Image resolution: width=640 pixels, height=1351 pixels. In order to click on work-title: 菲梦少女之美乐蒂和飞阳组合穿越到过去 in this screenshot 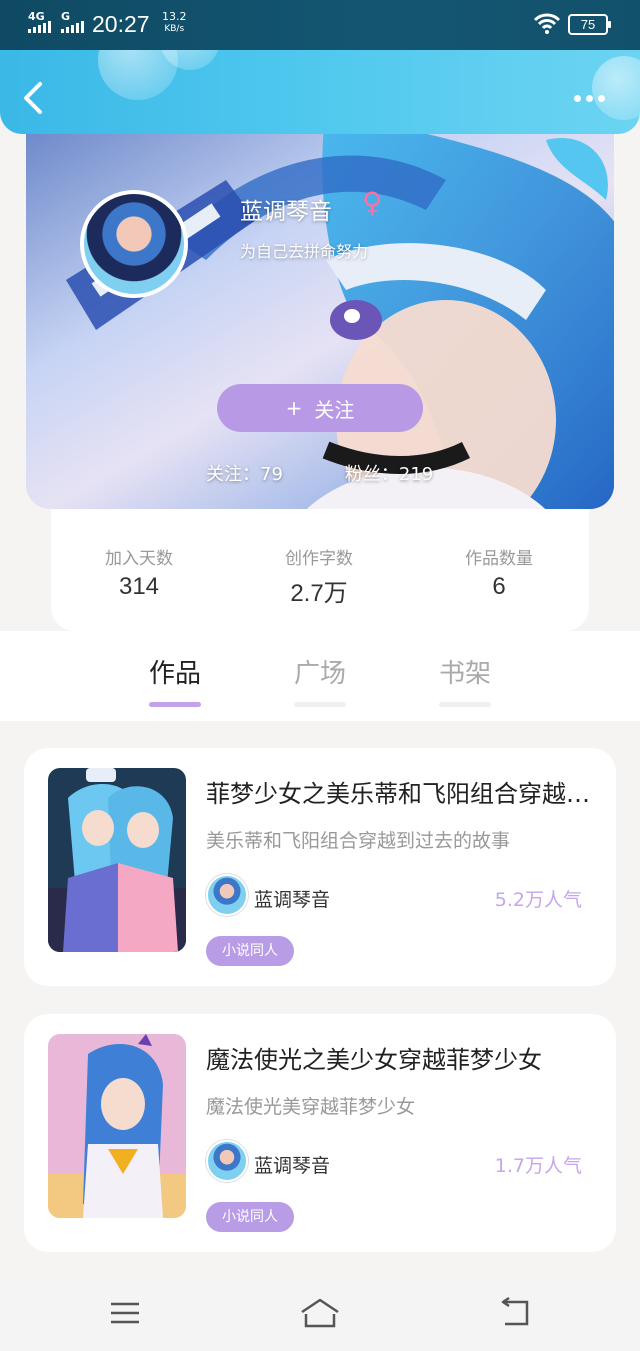, I will do `click(404, 794)`.